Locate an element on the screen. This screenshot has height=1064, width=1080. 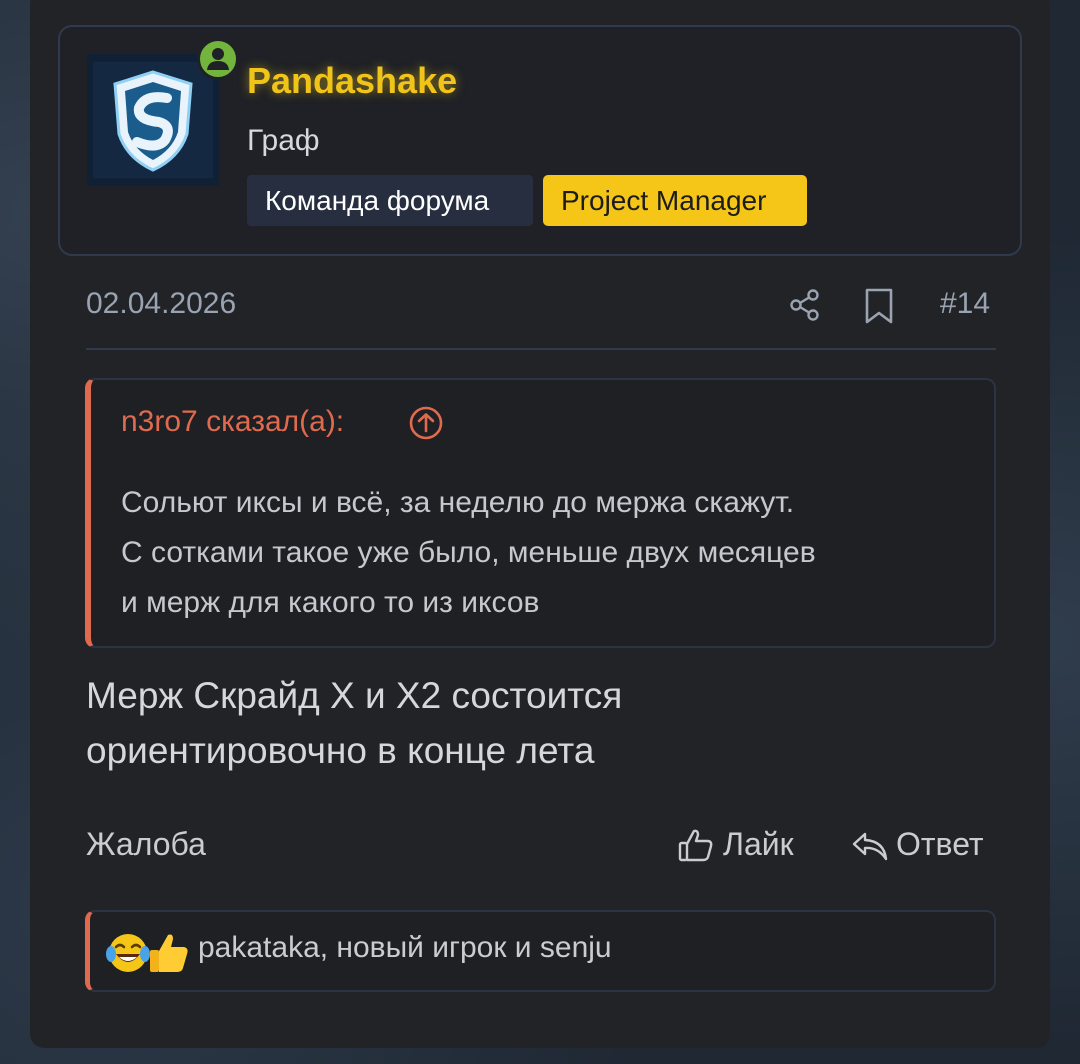
message-text-line: ориентировочно в конце лета is located at coordinates (340, 750).